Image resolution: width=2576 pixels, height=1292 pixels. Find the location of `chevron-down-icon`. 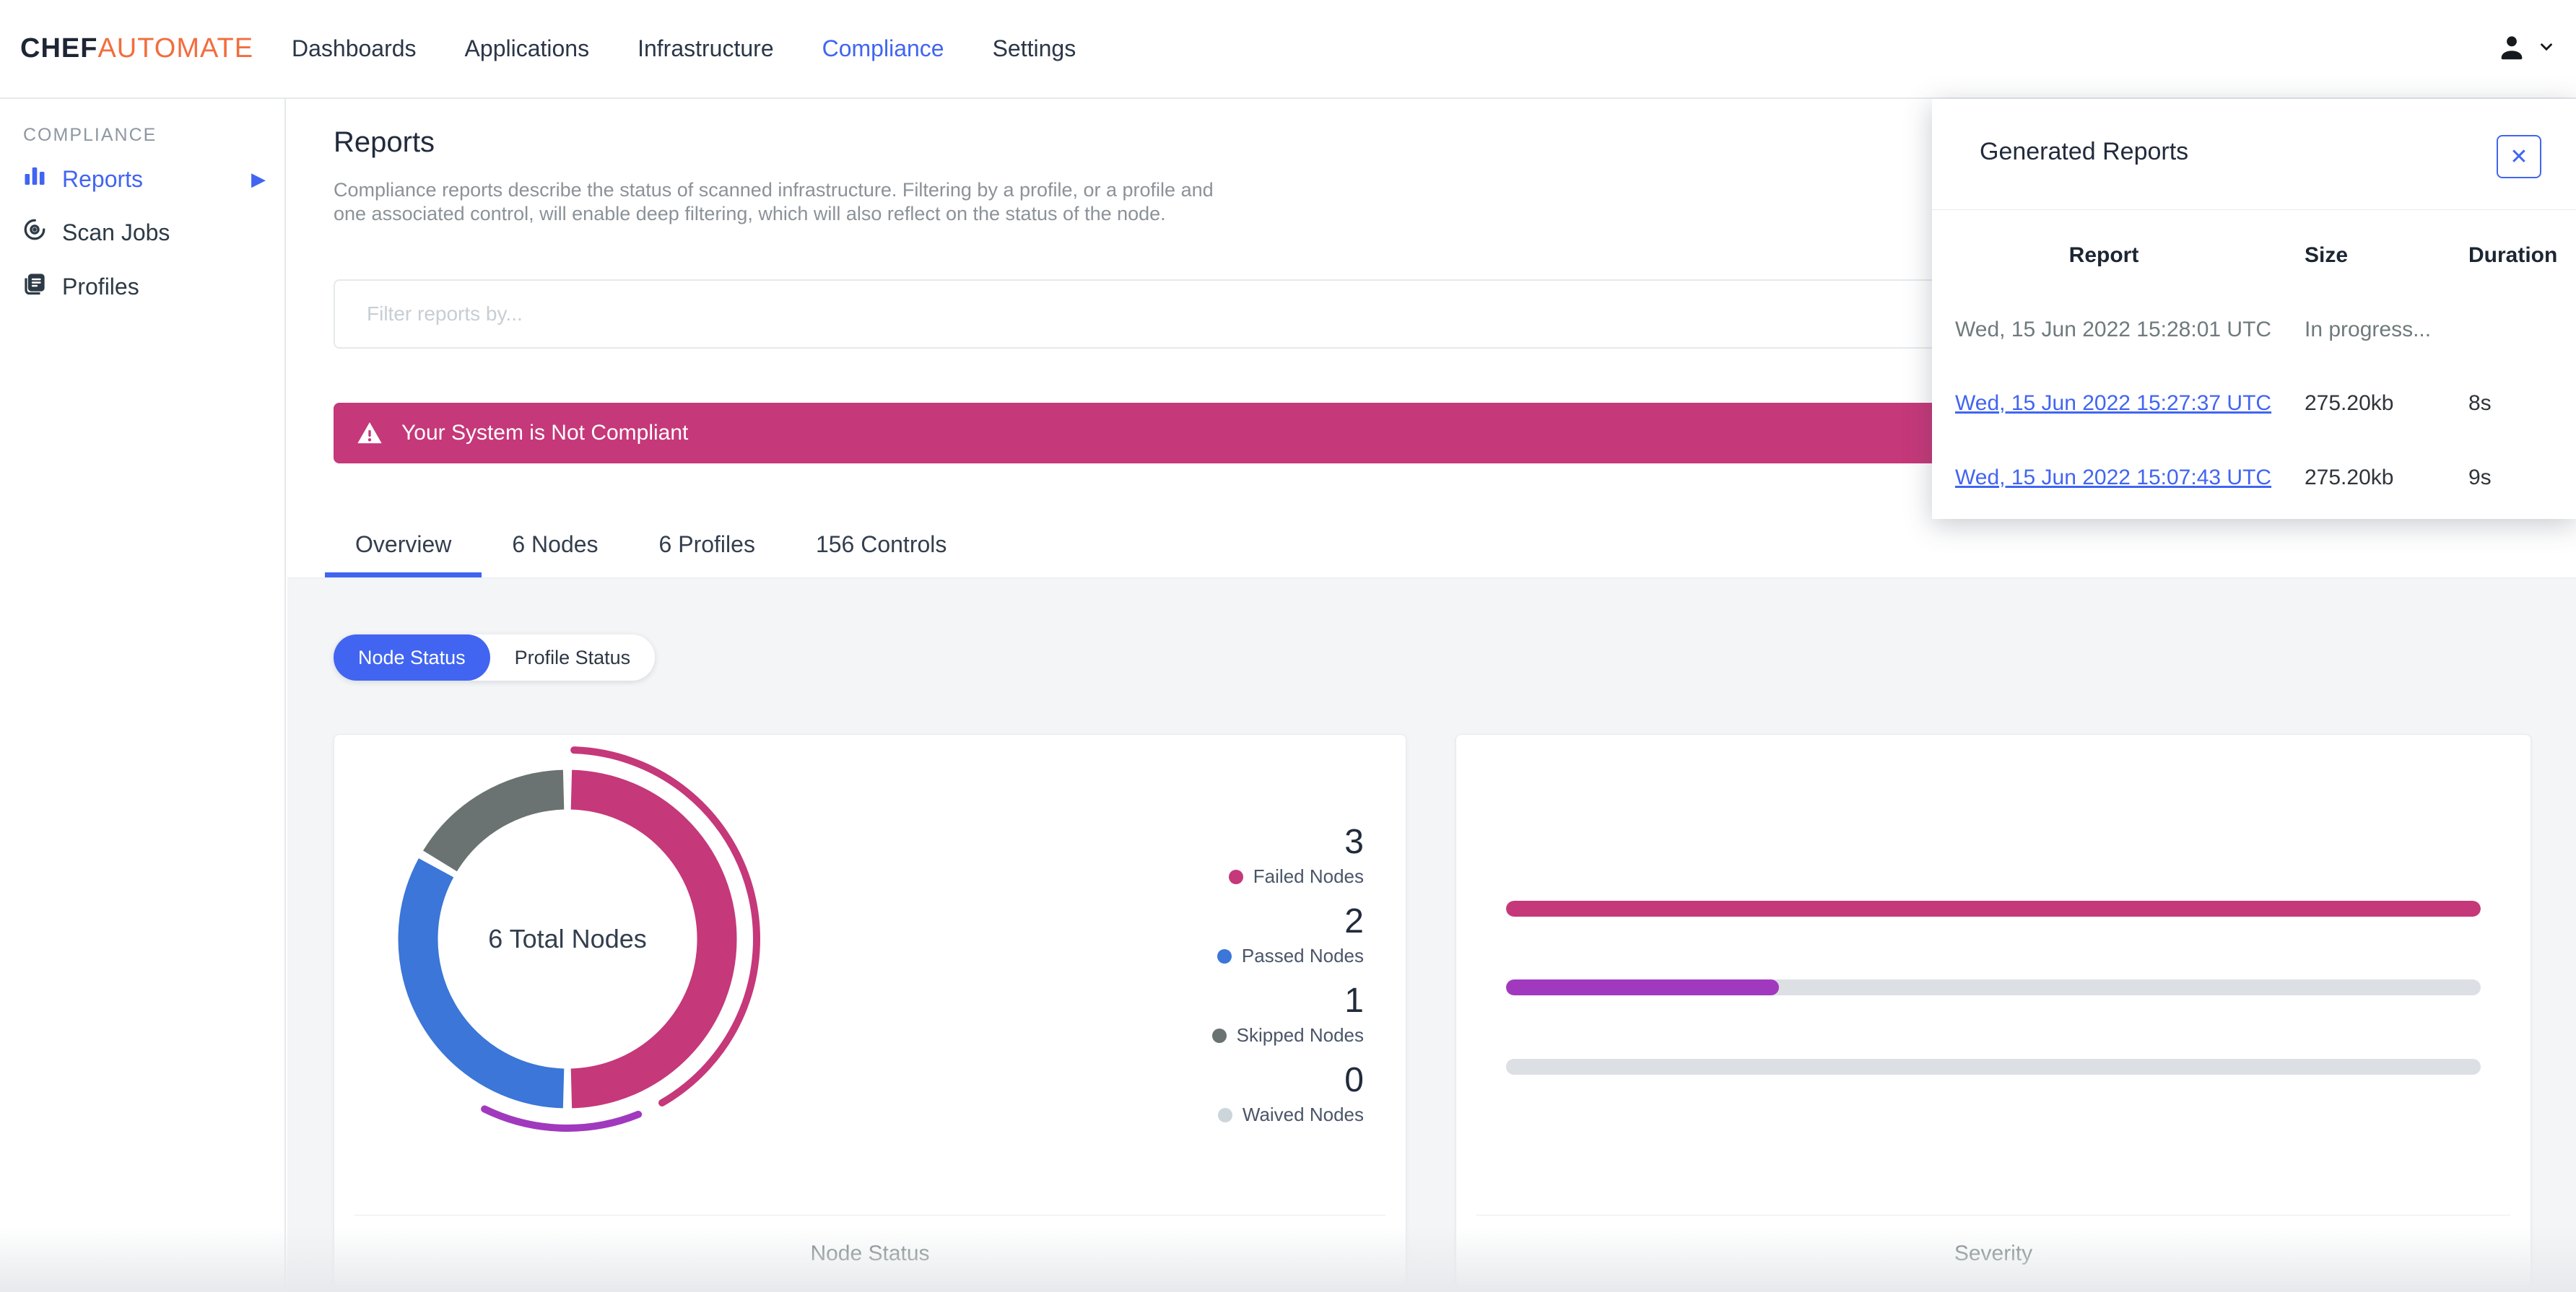

chevron-down-icon is located at coordinates (2546, 49).